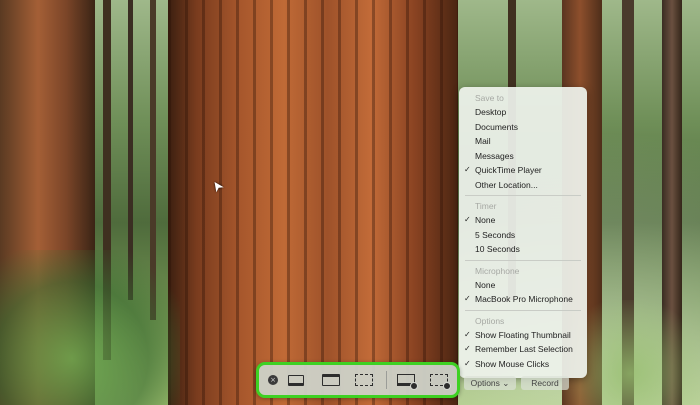 The image size is (700, 405). I want to click on menu-item-show-mouse-clicks: ✓ Show Mouse Clicks, so click(523, 364).